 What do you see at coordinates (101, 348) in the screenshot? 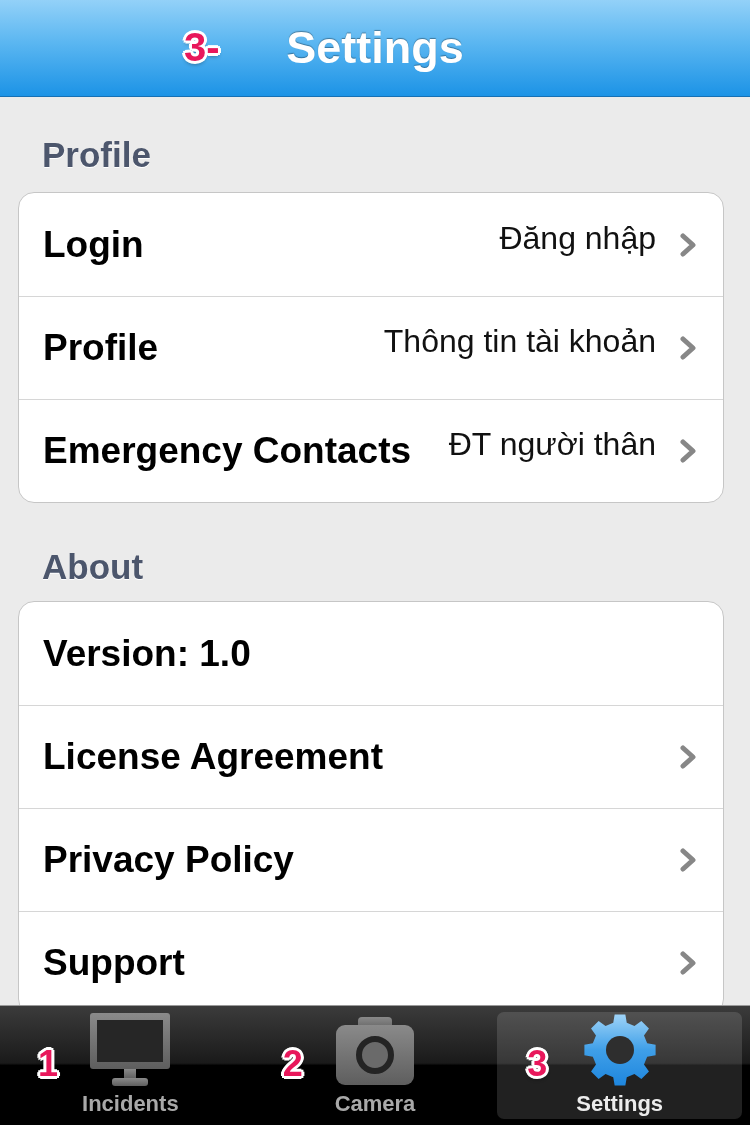
I see `row-label: Profile` at bounding box center [101, 348].